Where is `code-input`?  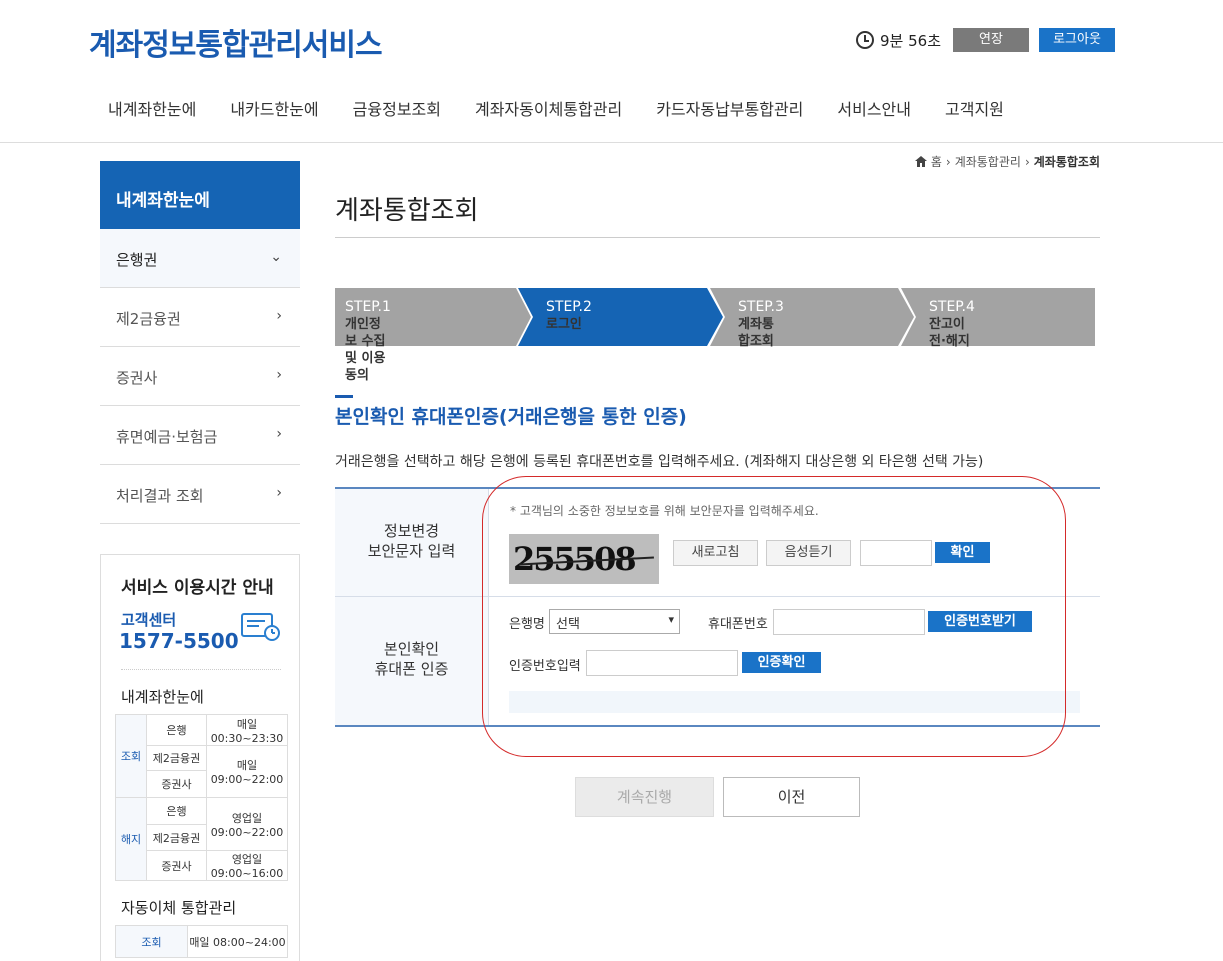 code-input is located at coordinates (662, 663).